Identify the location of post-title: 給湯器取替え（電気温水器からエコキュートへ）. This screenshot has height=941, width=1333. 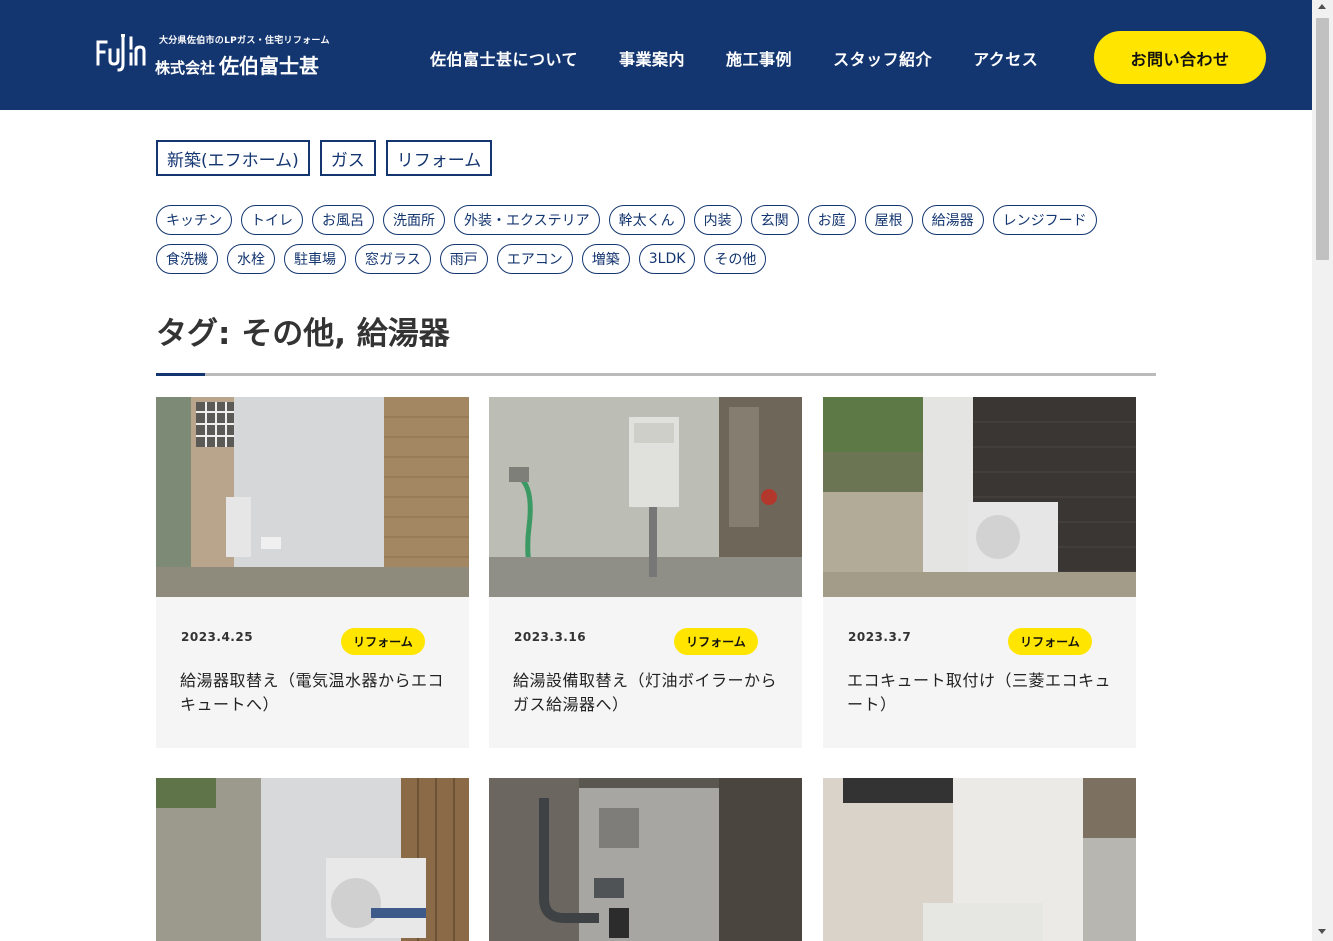
(312, 693).